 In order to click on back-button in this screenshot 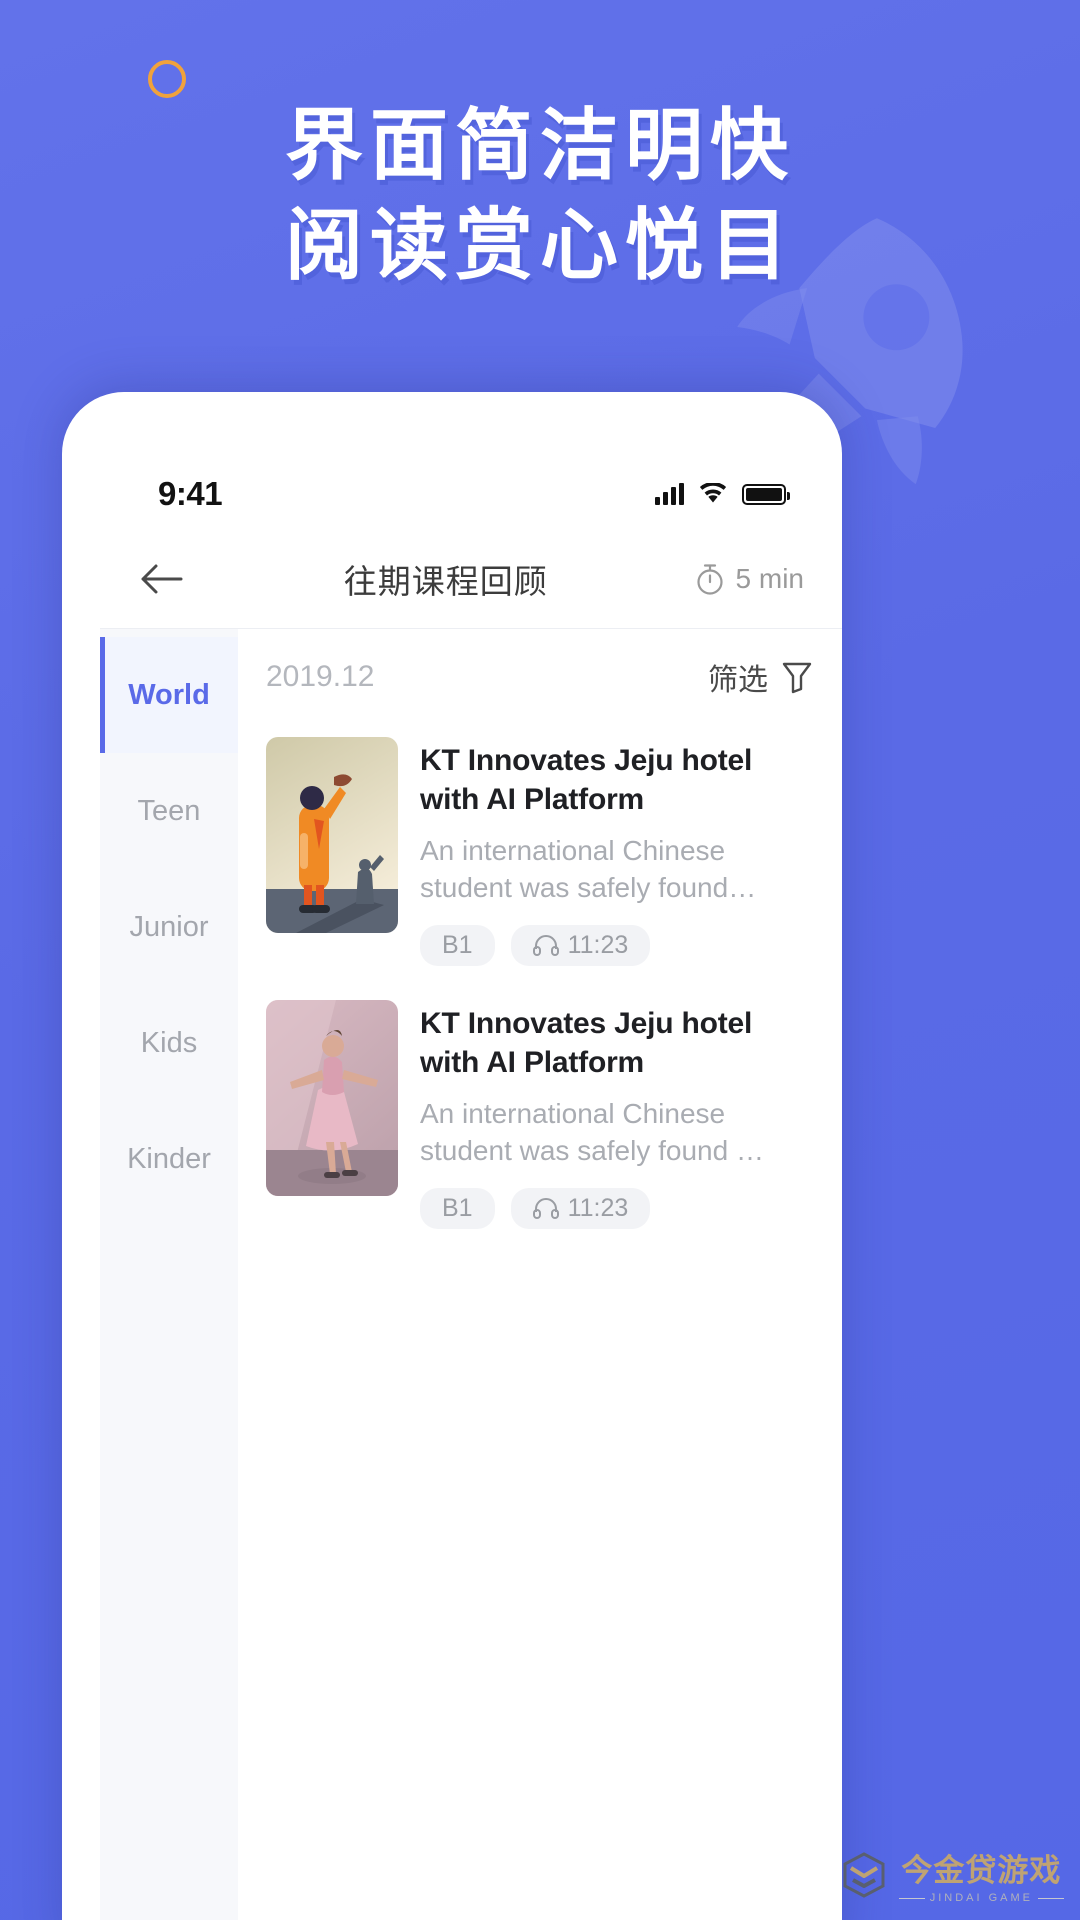, I will do `click(162, 579)`.